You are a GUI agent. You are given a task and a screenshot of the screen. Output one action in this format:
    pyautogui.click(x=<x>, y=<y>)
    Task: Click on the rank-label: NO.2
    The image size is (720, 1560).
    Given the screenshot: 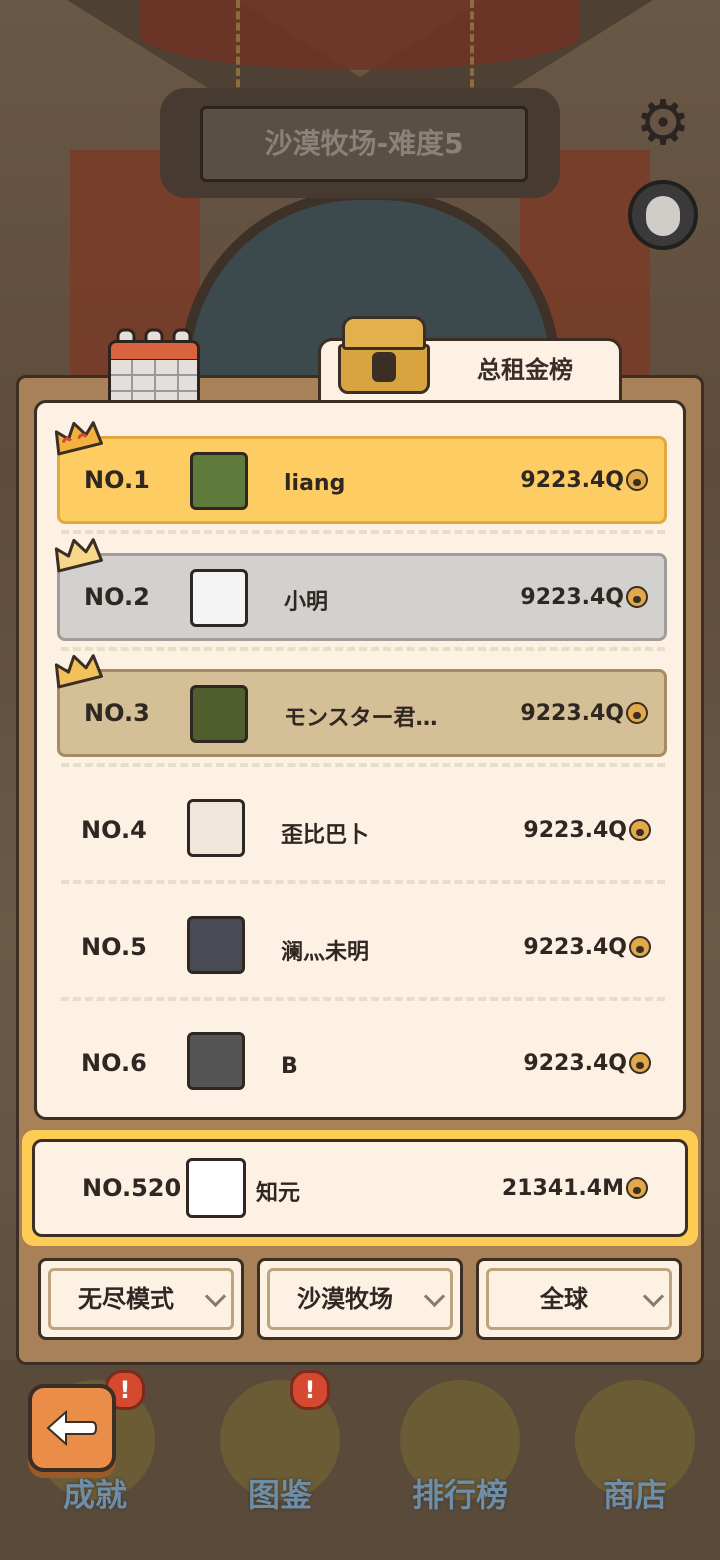 What is the action you would take?
    pyautogui.click(x=117, y=597)
    